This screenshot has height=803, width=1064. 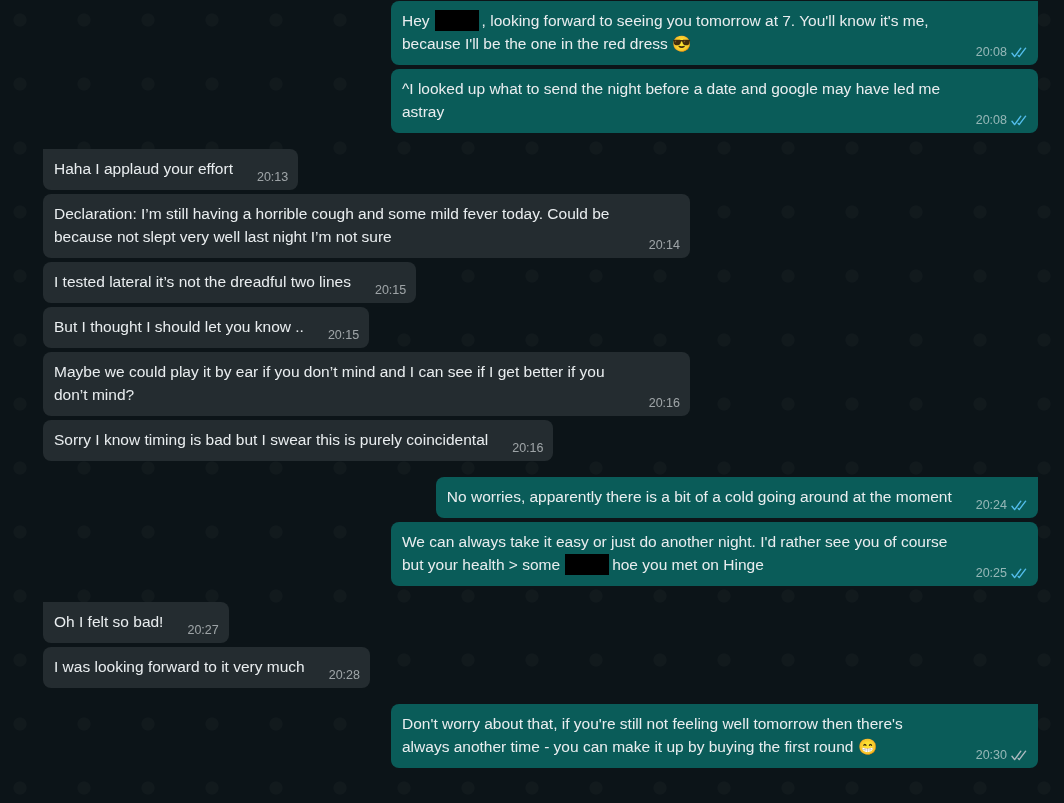 I want to click on message-time: 20:30, so click(x=991, y=755).